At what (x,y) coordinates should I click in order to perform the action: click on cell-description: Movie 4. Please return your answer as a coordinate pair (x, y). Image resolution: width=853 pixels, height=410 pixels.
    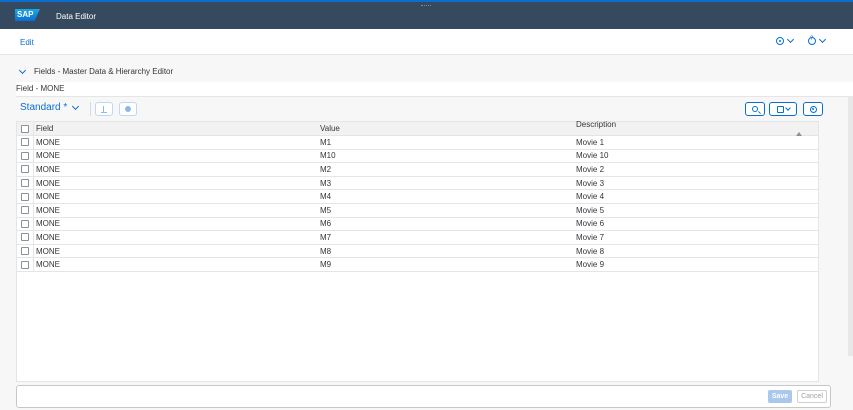
    Looking at the image, I should click on (590, 197).